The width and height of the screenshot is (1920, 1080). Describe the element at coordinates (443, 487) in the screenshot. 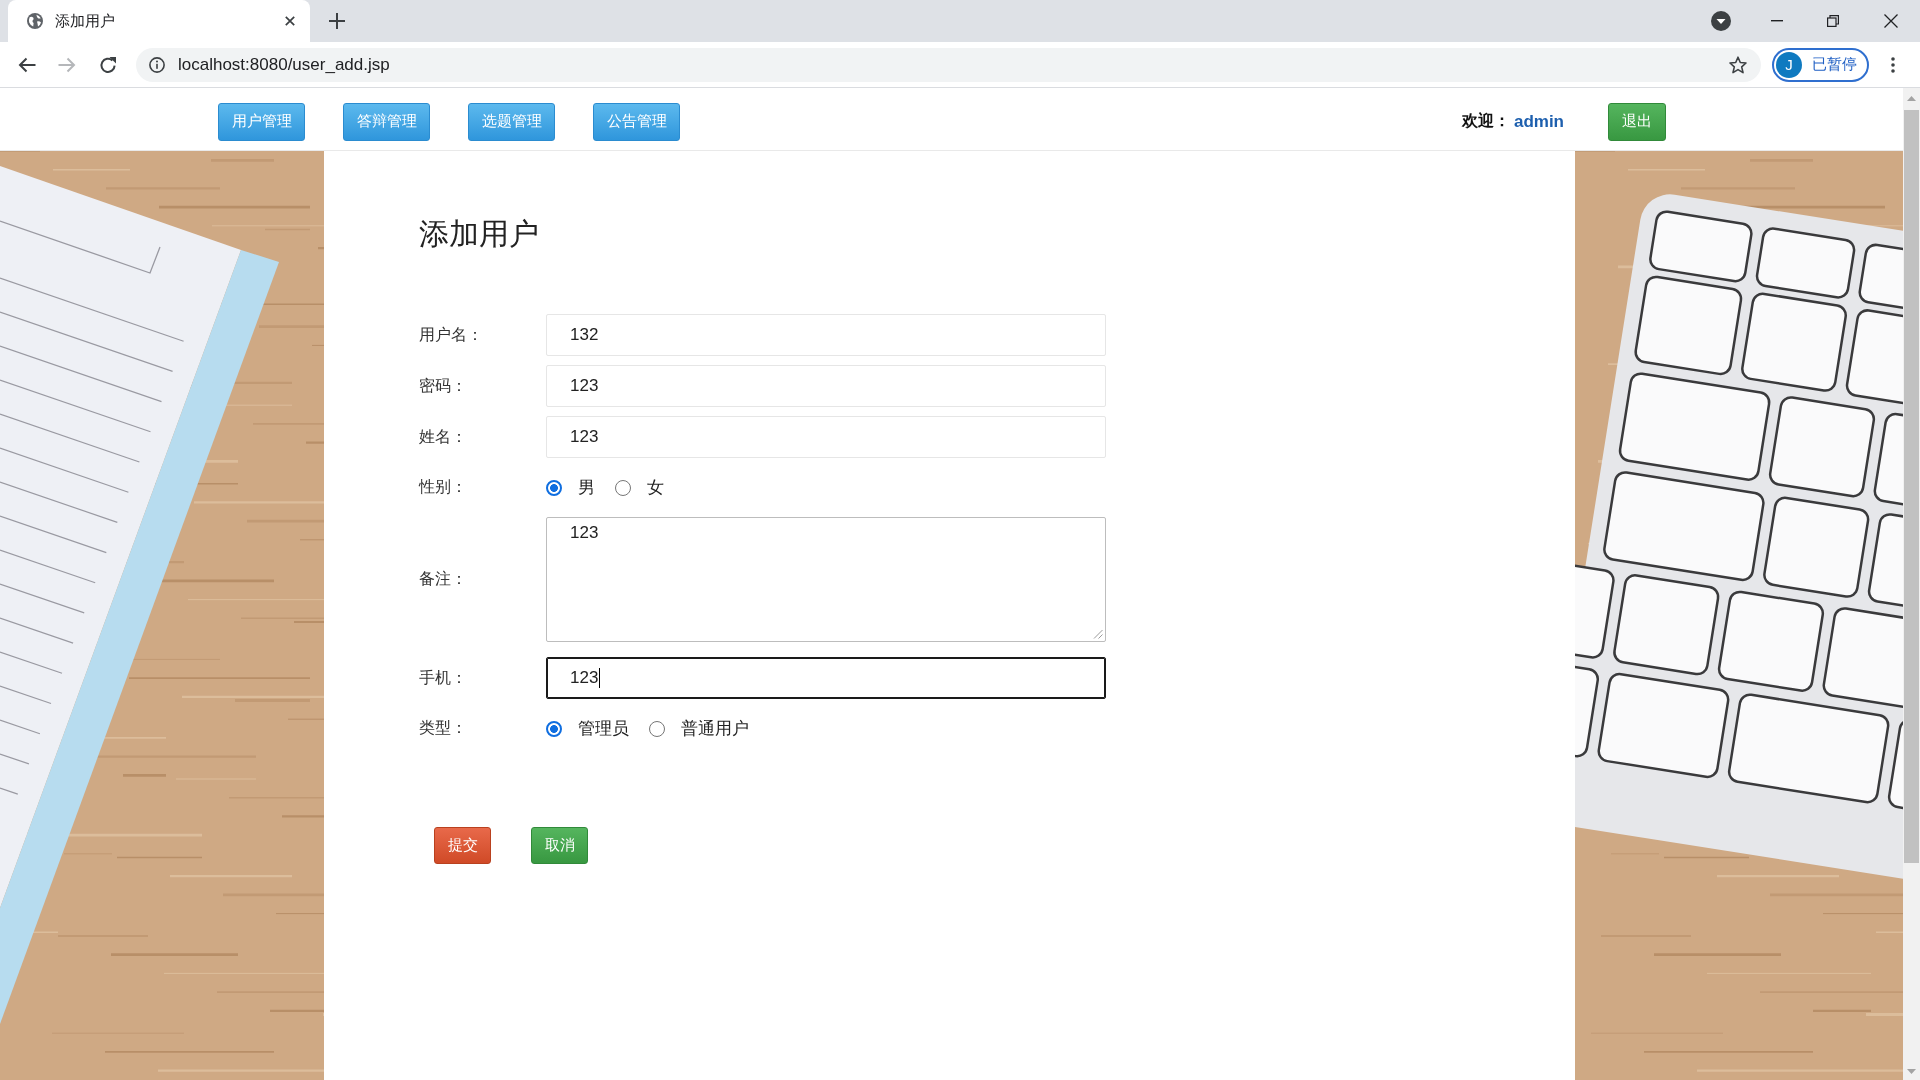

I see `field-label: 性别：` at that location.